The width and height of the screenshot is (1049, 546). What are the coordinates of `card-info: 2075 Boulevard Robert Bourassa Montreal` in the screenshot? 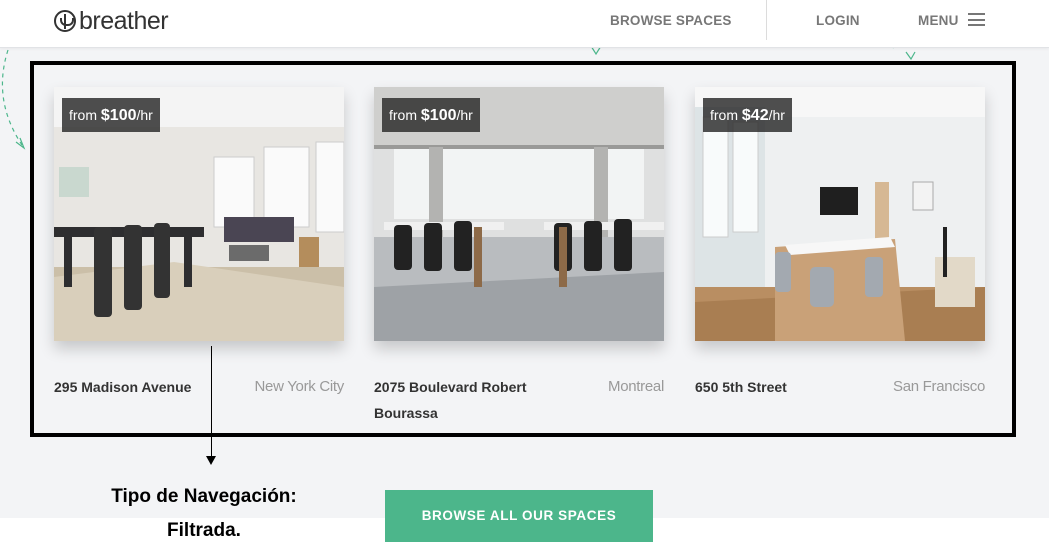 It's located at (519, 400).